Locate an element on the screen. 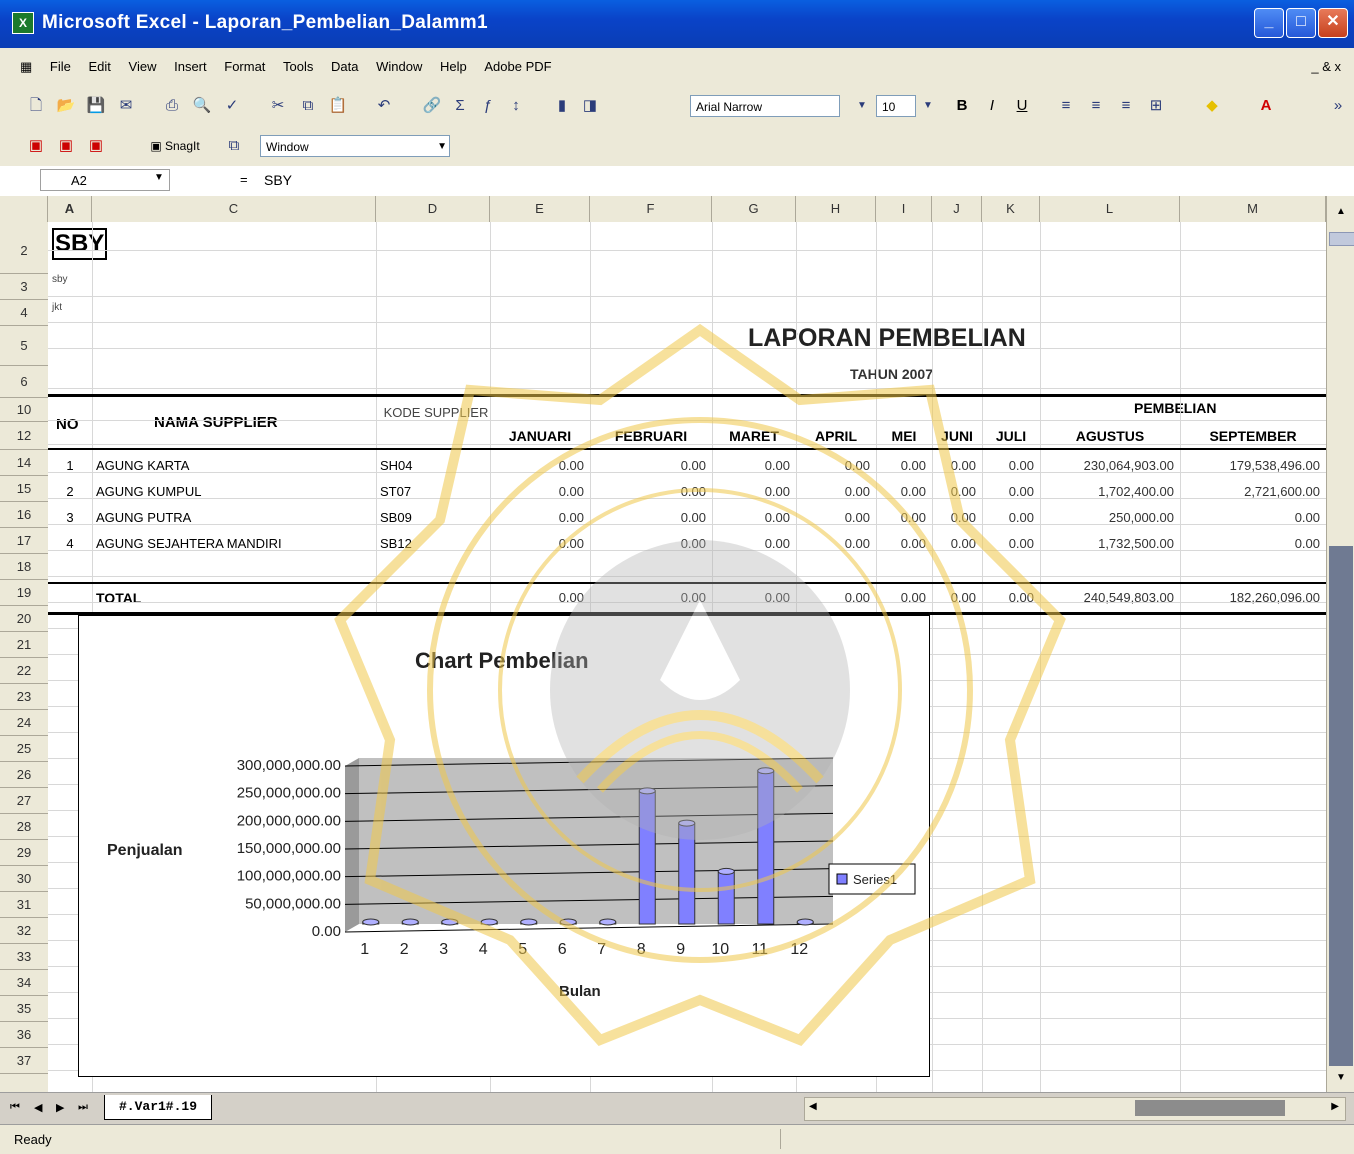 Image resolution: width=1354 pixels, height=1154 pixels. cell-value: 1,732,500.00 is located at coordinates (1107, 543).